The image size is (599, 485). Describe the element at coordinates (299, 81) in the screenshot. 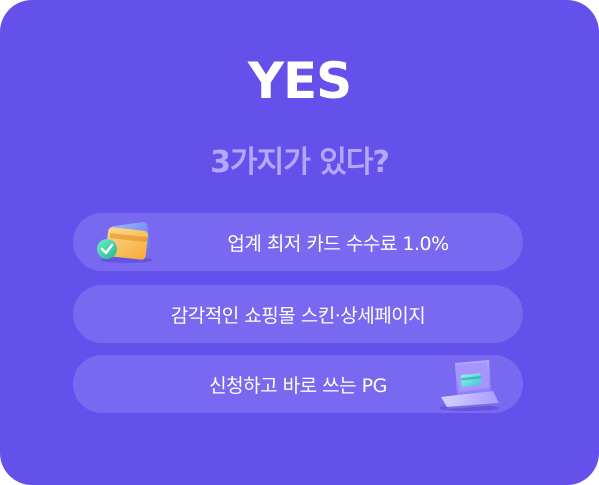

I see `banner-title: YES` at that location.